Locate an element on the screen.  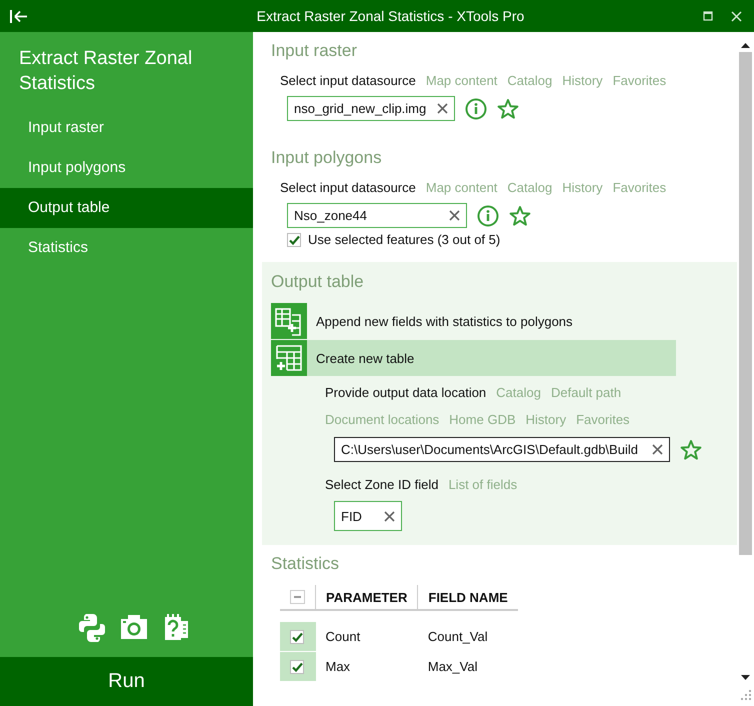
field-label: Select Zone ID field is located at coordinates (381, 485).